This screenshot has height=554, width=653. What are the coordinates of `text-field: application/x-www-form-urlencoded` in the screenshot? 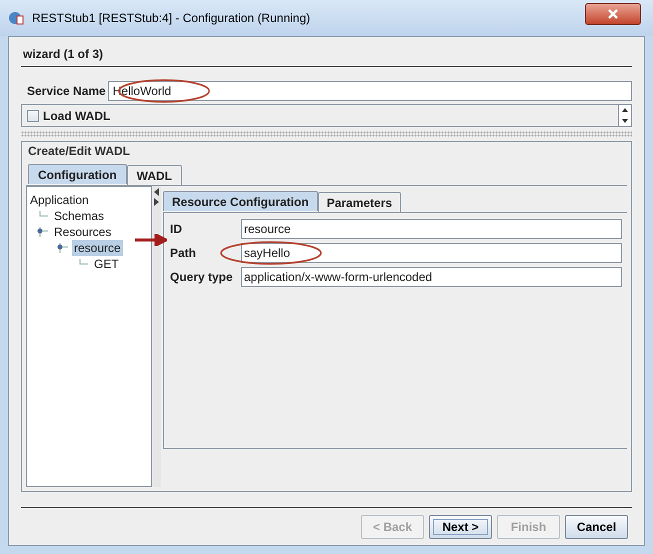 It's located at (431, 276).